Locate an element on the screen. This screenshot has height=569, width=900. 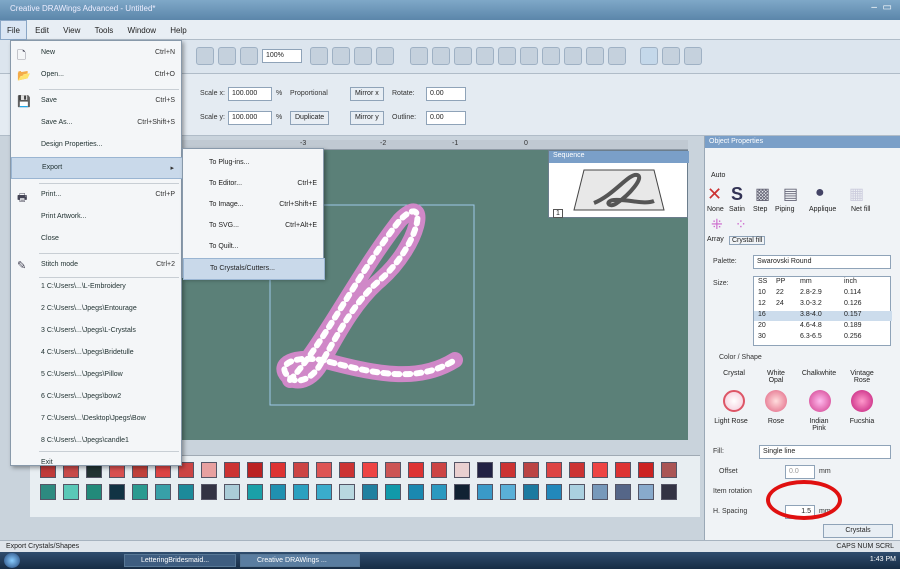
table-row: 30 6.3-6.5 0.256 is located at coordinates (823, 338).